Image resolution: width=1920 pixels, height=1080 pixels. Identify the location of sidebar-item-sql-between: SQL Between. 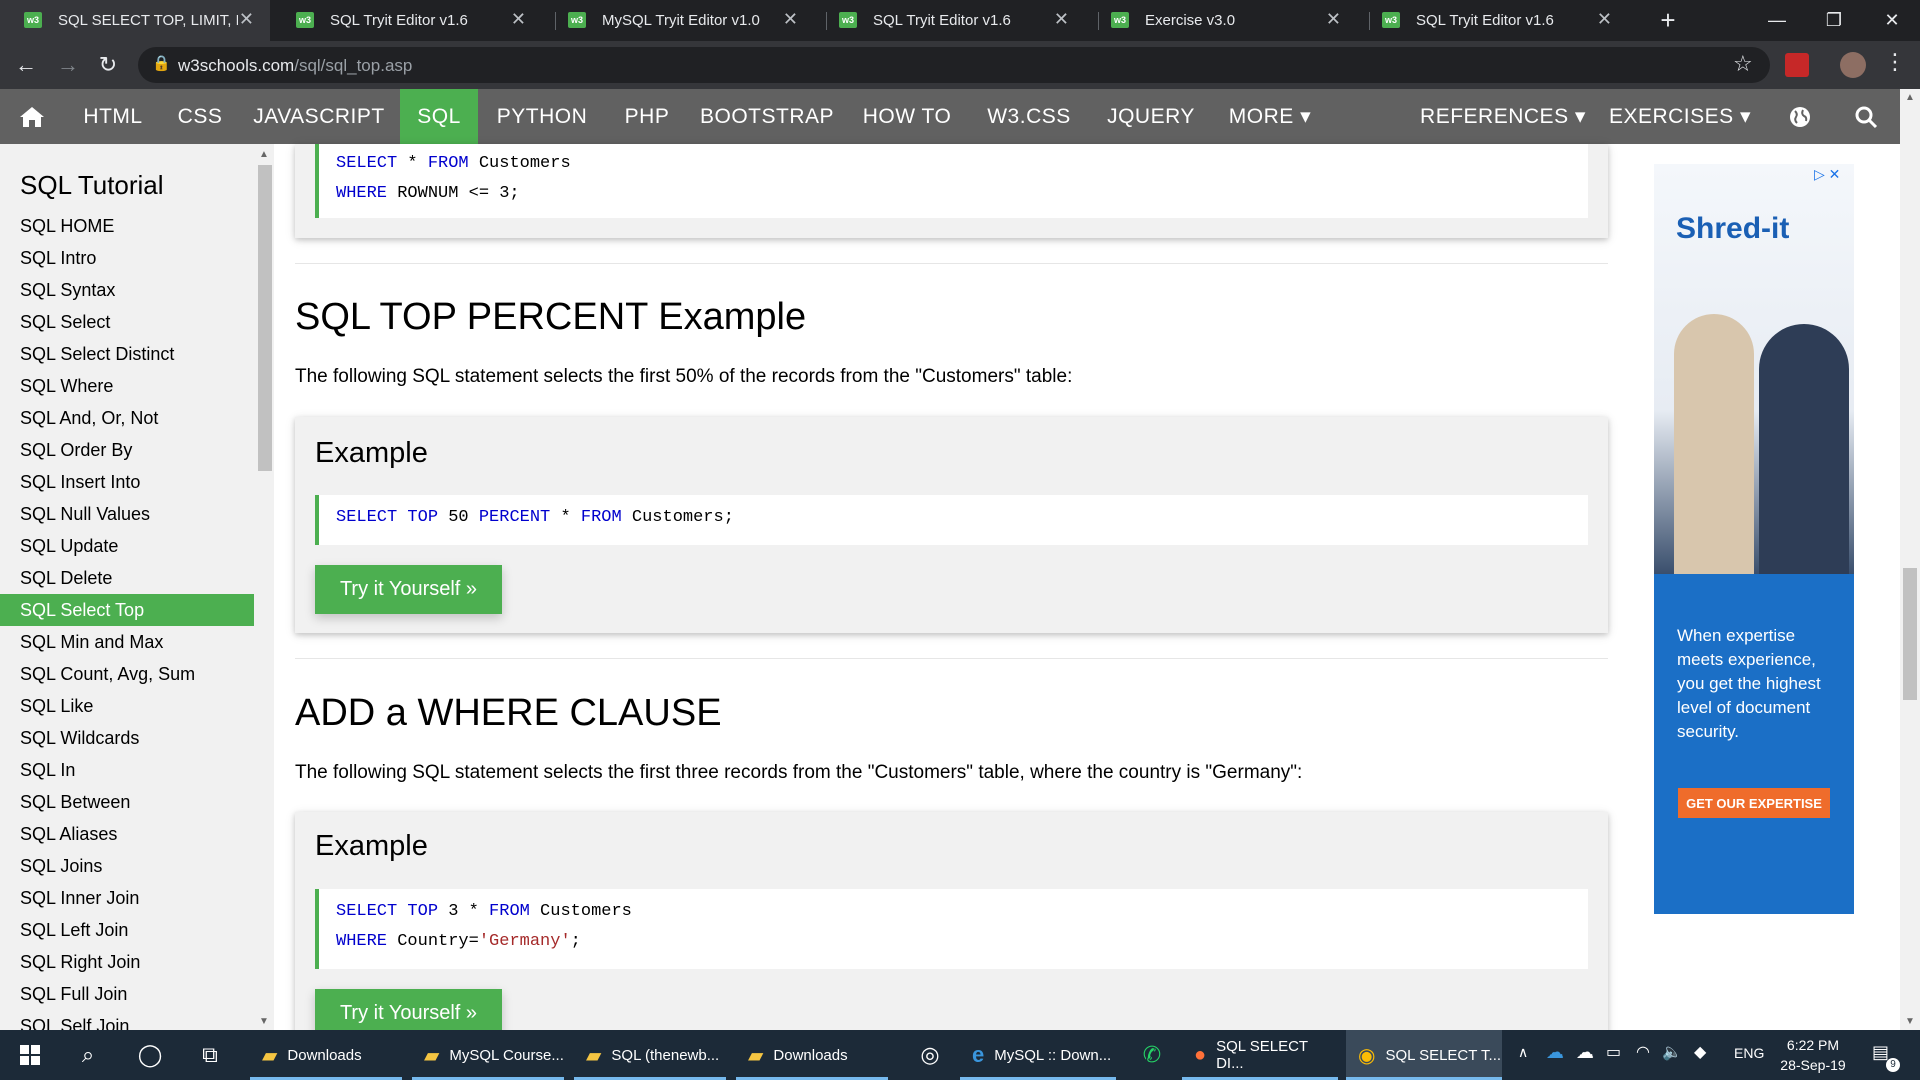
(127, 802).